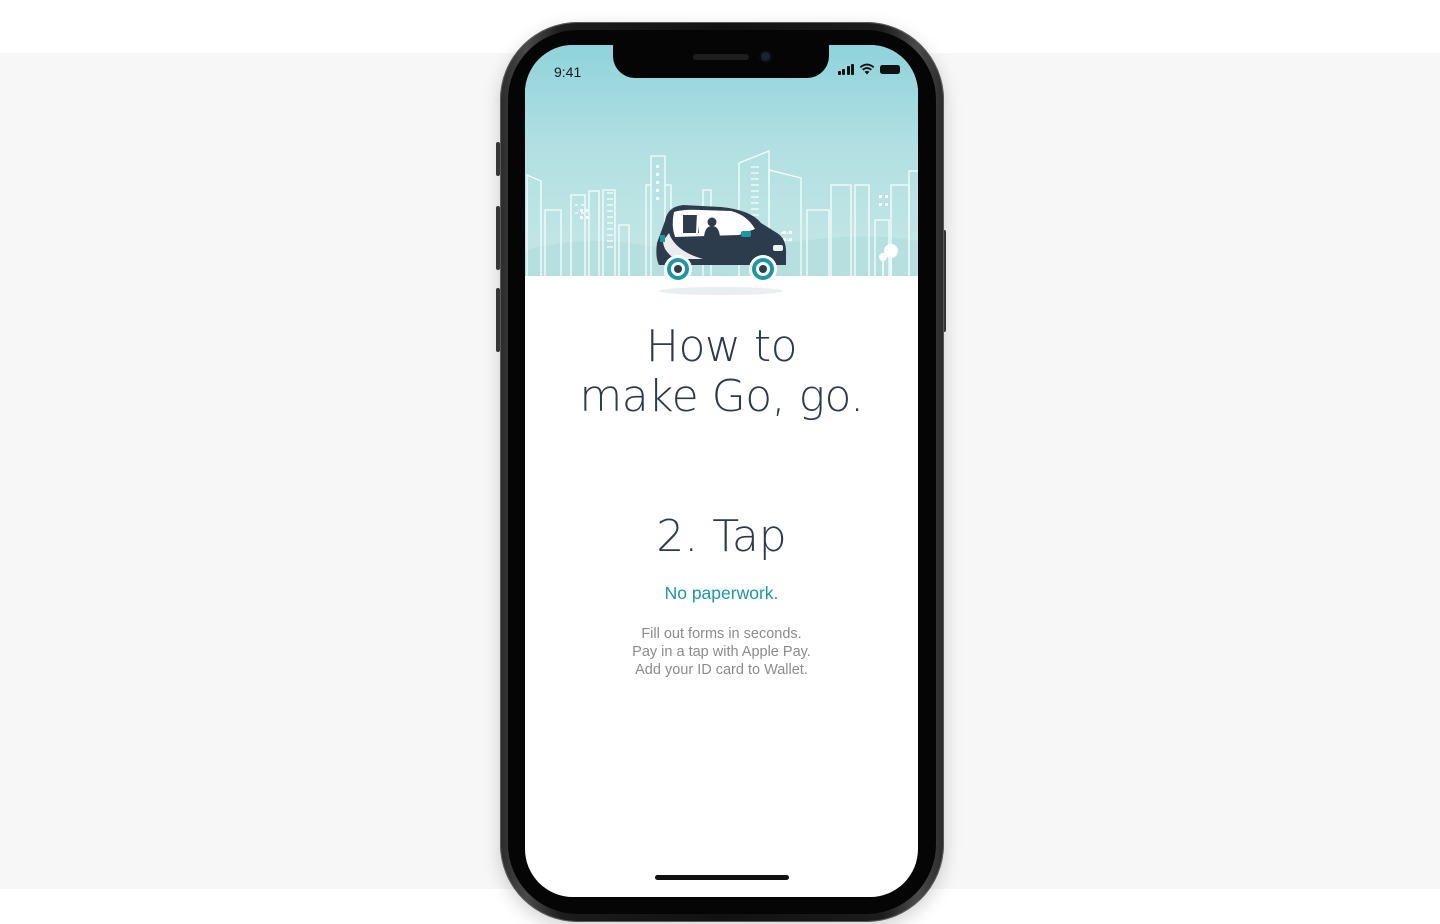  Describe the element at coordinates (721, 396) in the screenshot. I see `headline-line-2: make Go, go.` at that location.